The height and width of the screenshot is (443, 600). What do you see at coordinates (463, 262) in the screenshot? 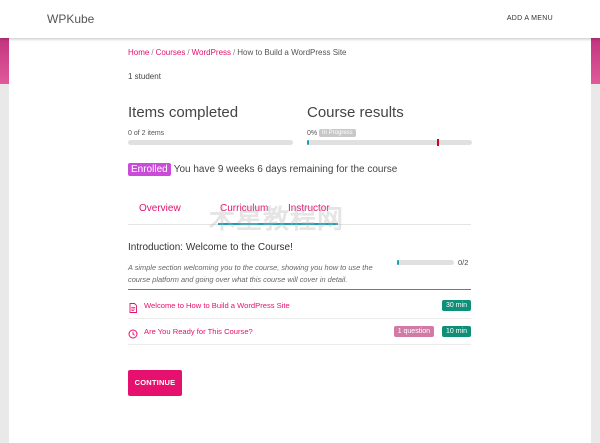
I see `section-progress-count: 0/2` at bounding box center [463, 262].